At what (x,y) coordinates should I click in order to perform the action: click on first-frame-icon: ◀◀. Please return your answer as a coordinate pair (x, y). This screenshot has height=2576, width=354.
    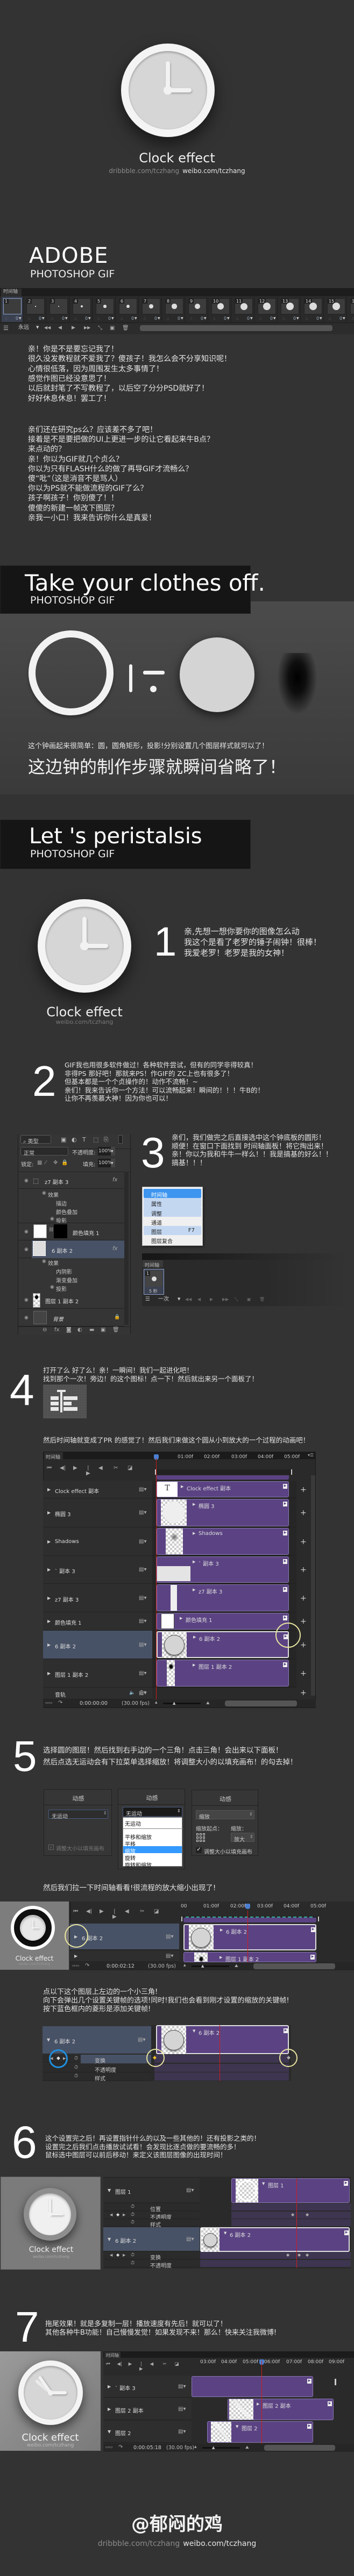
    Looking at the image, I should click on (189, 1299).